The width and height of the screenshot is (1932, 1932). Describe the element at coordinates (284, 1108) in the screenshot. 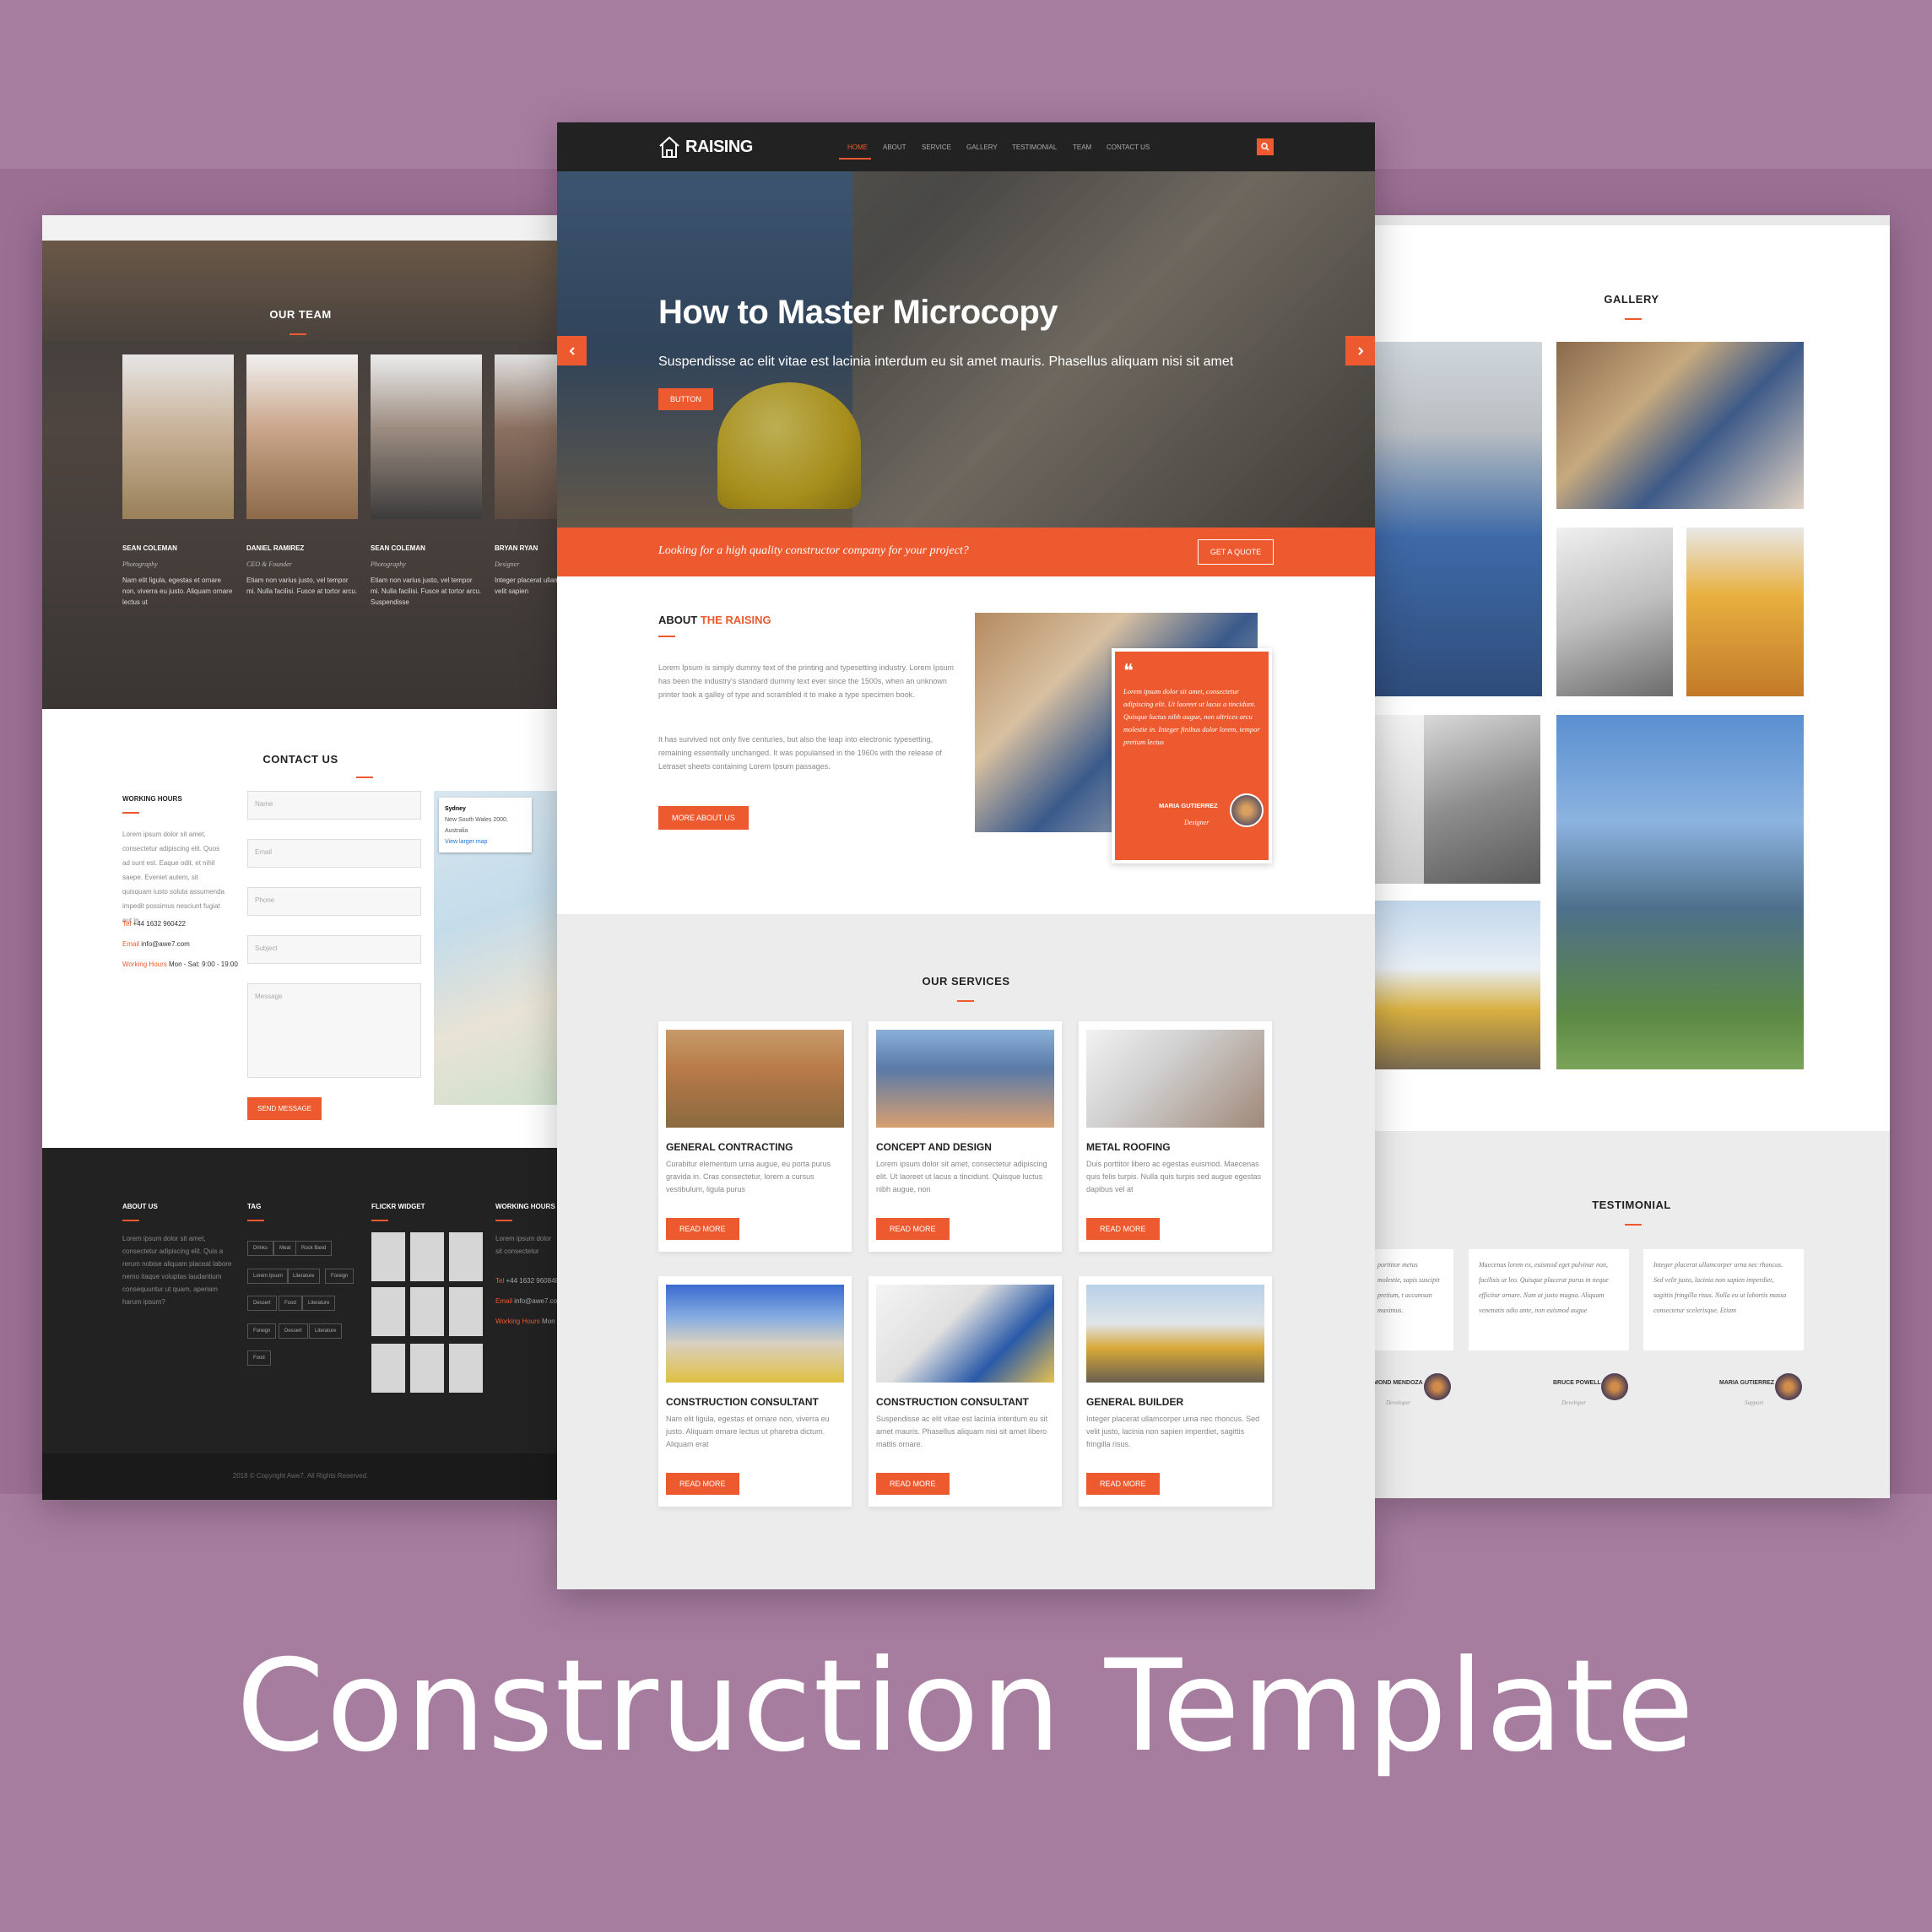

I see `send-message-button: SEND MESSAGE` at that location.